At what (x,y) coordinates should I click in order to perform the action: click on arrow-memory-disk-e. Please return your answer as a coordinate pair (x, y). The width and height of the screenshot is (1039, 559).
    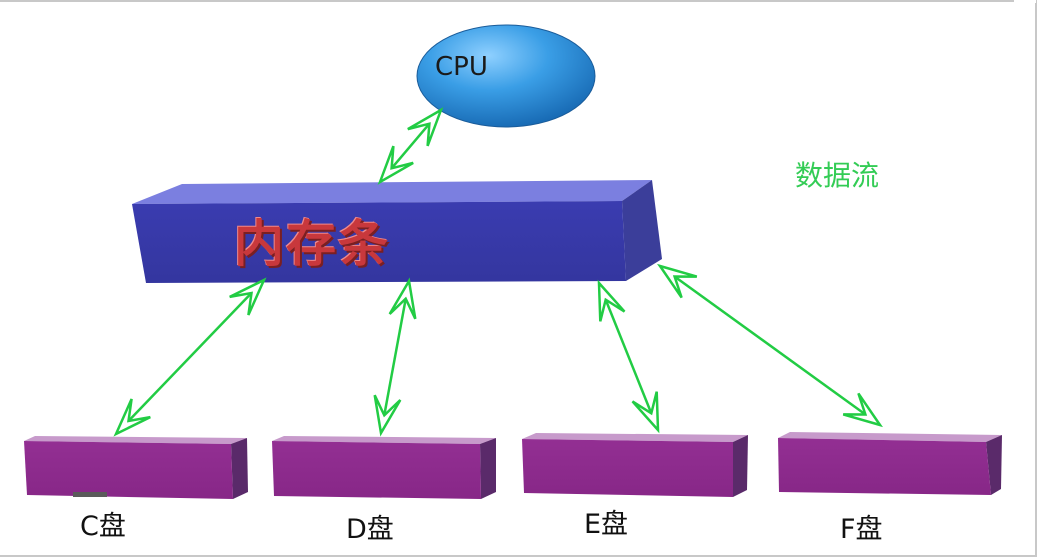
    Looking at the image, I should click on (628, 356).